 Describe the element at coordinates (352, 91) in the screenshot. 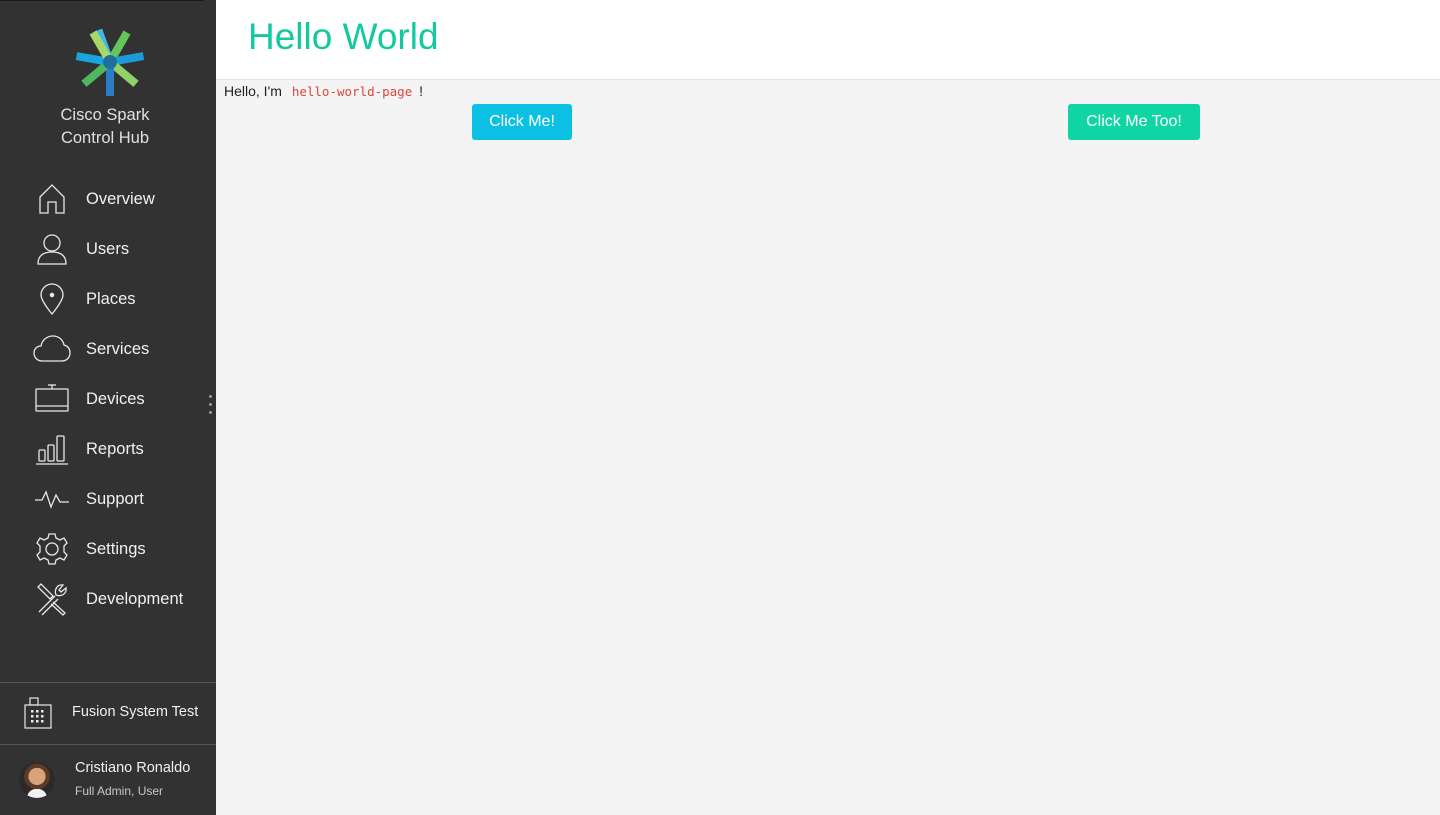

I see `component-name-code: hello-world-page` at that location.